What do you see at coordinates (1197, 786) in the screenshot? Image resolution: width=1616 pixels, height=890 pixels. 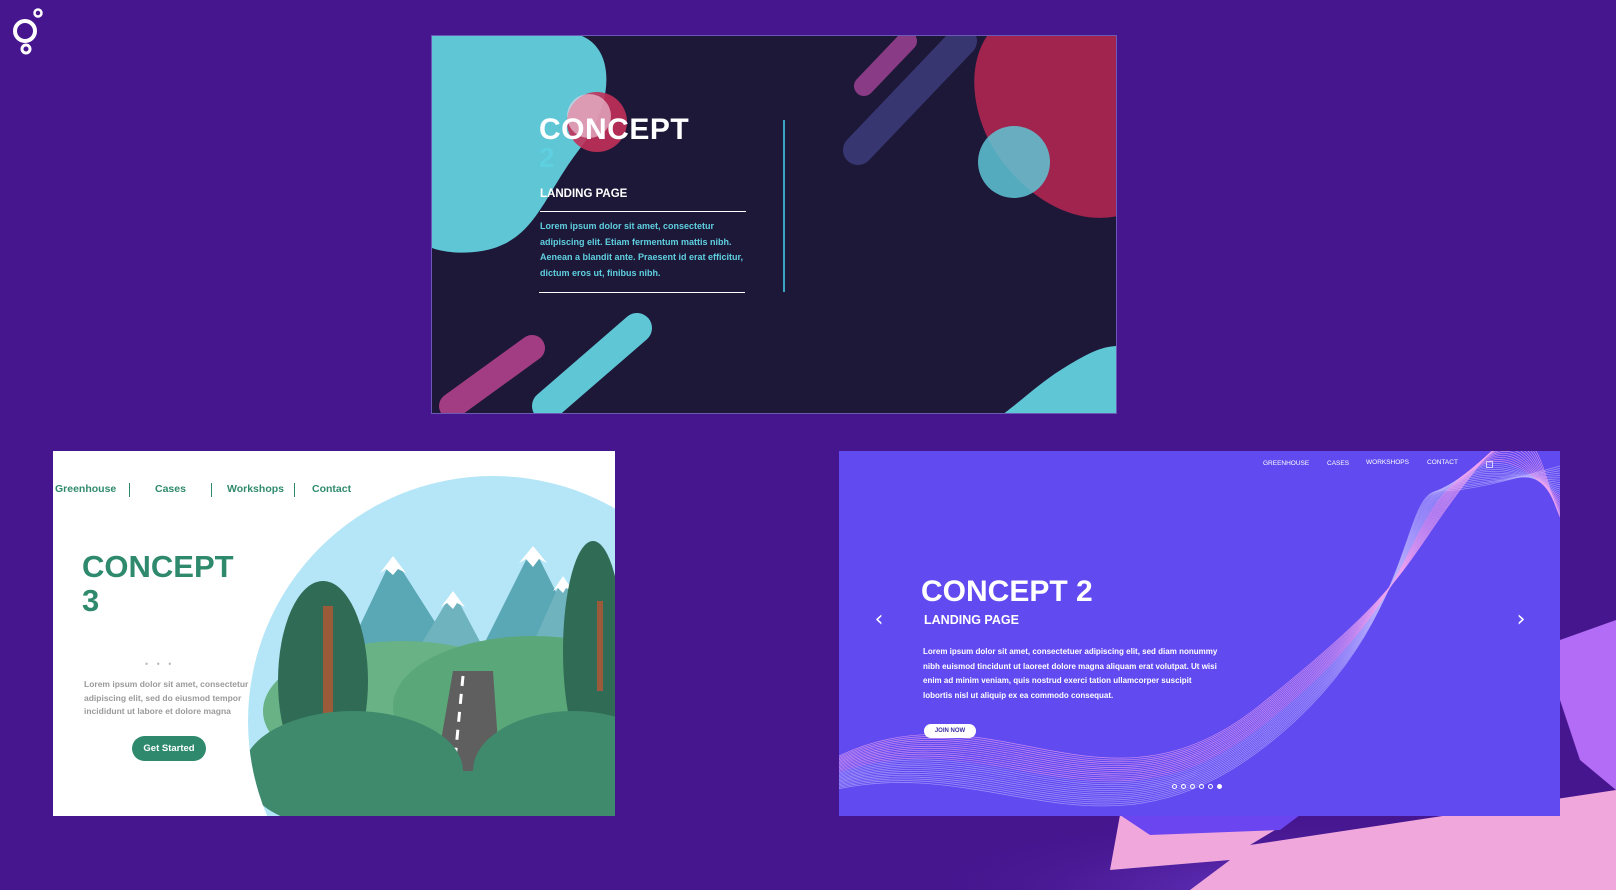 I see `slide-pagination` at bounding box center [1197, 786].